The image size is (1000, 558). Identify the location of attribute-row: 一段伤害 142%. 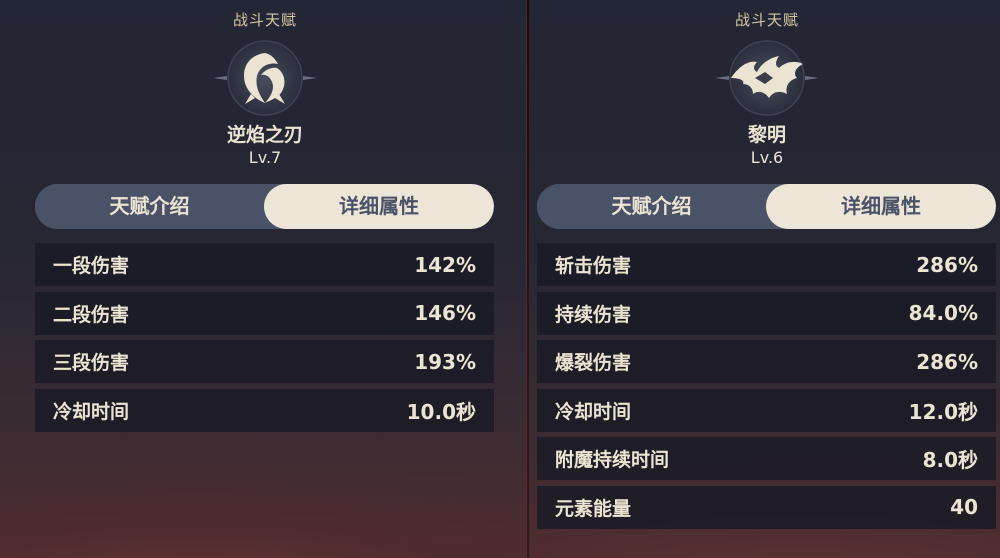
(264, 264).